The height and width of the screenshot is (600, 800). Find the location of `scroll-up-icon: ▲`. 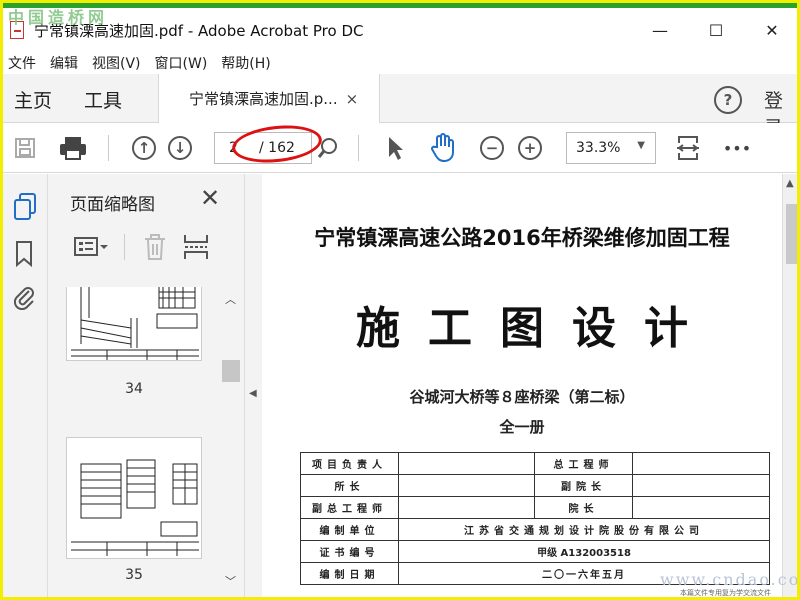

scroll-up-icon: ▲ is located at coordinates (790, 183).